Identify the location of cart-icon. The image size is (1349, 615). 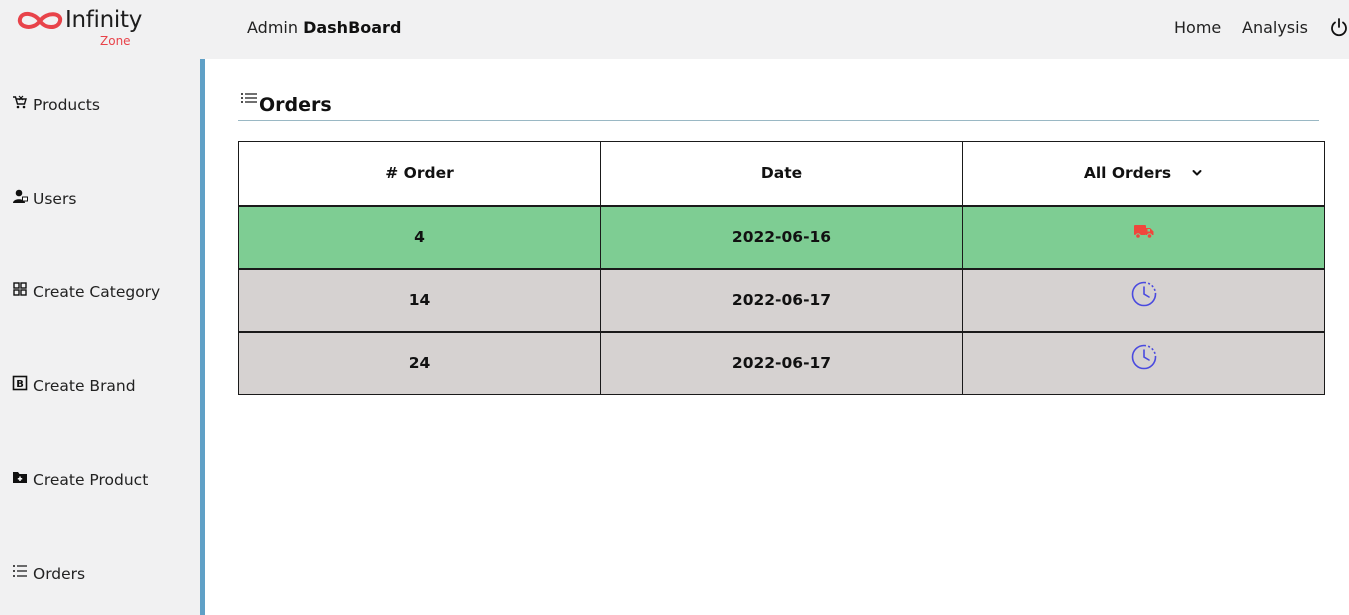
(20, 102).